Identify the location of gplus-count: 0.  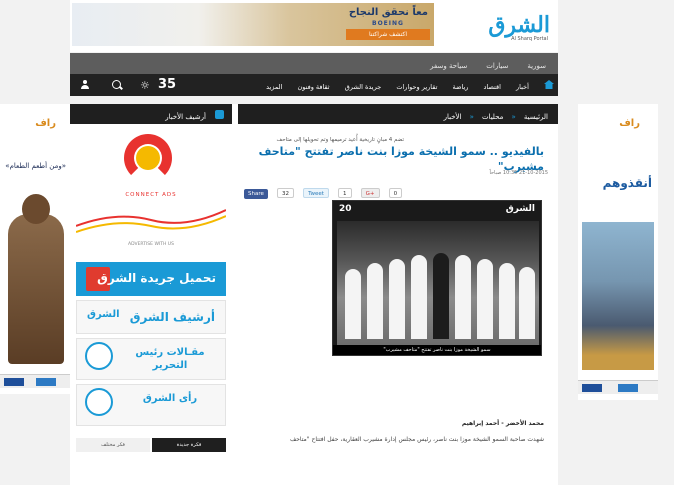
(395, 193).